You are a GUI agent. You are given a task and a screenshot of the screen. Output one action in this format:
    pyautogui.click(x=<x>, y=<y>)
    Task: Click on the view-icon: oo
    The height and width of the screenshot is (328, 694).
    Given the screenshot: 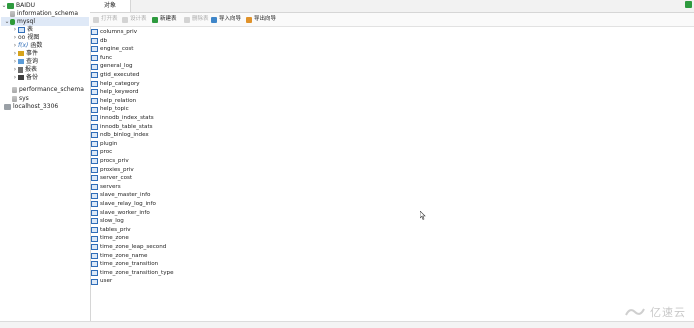 What is the action you would take?
    pyautogui.click(x=22, y=37)
    